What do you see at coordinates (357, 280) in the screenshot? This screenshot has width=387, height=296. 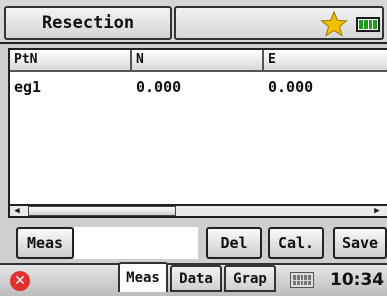 I see `clock: 10:34` at bounding box center [357, 280].